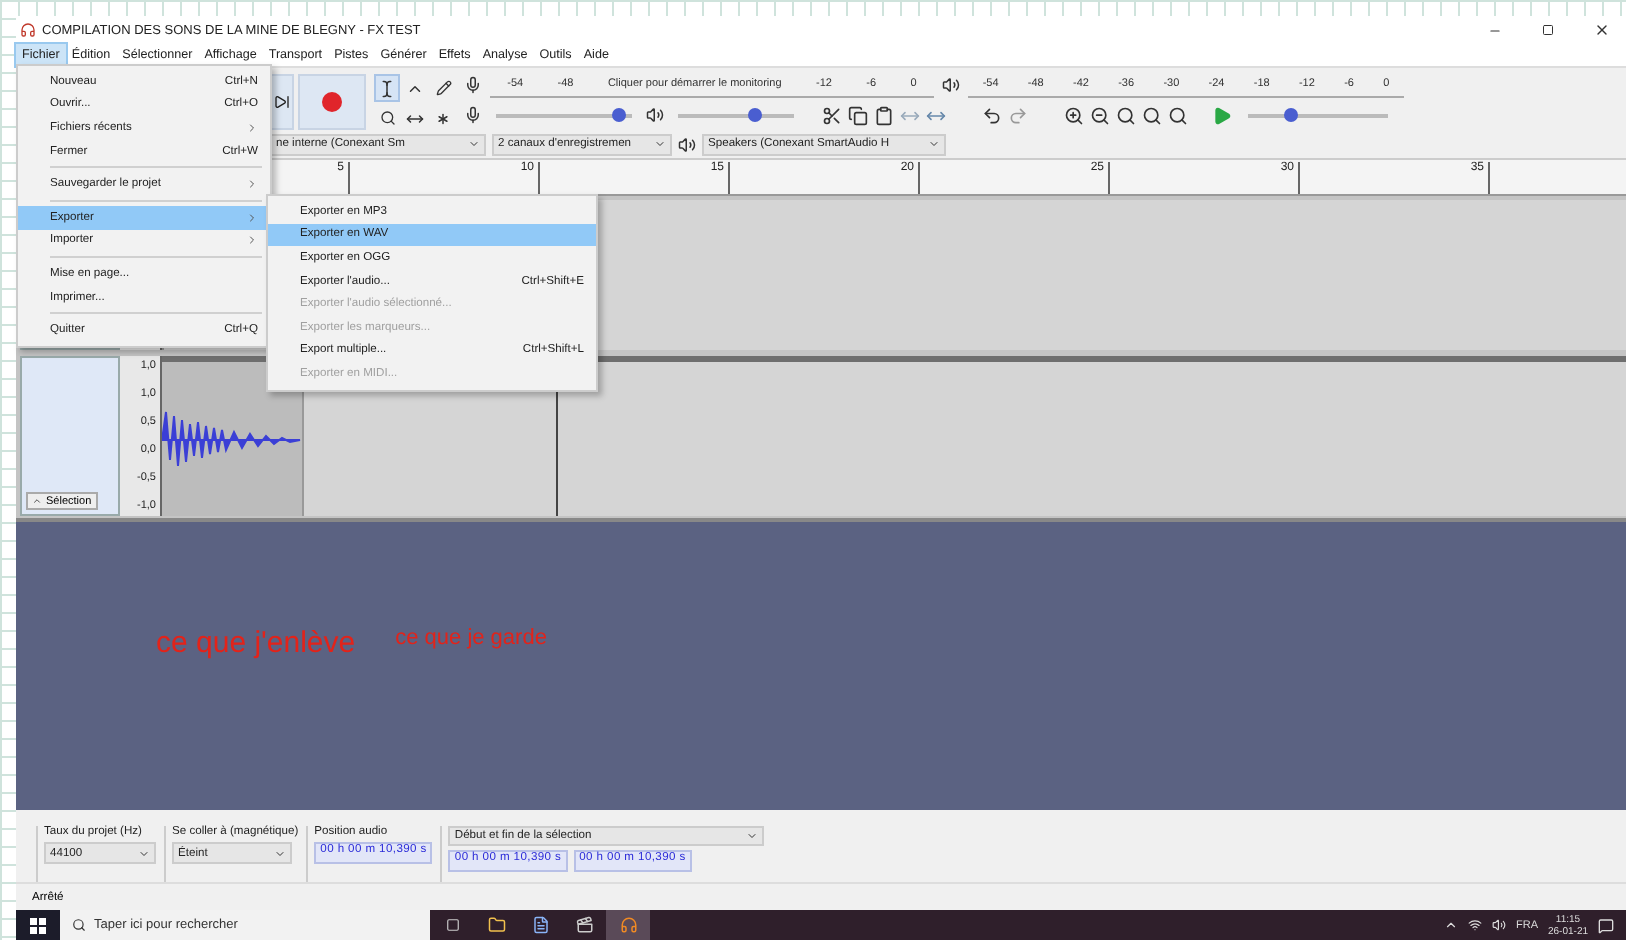  I want to click on copy-icon, so click(858, 115).